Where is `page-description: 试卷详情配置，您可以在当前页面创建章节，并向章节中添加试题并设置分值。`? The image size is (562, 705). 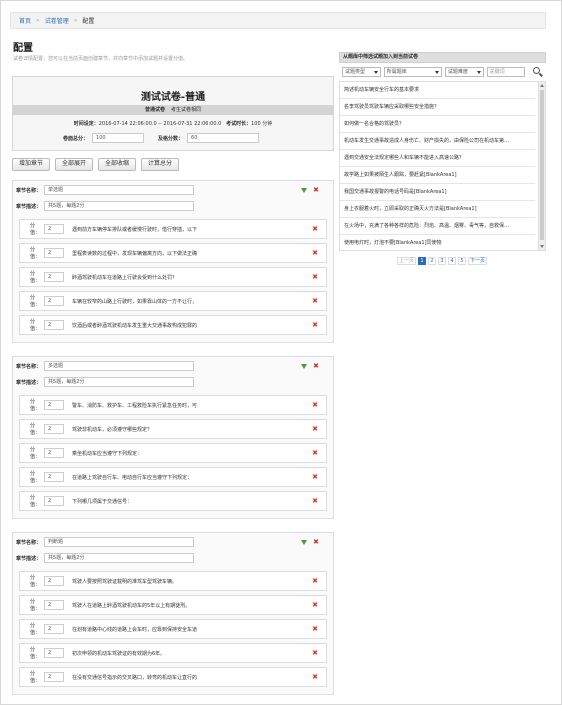
page-description: 试卷详情配置，您可以在当前页面创建章节，并向章节中添加试题并设置分值。 is located at coordinates (101, 59).